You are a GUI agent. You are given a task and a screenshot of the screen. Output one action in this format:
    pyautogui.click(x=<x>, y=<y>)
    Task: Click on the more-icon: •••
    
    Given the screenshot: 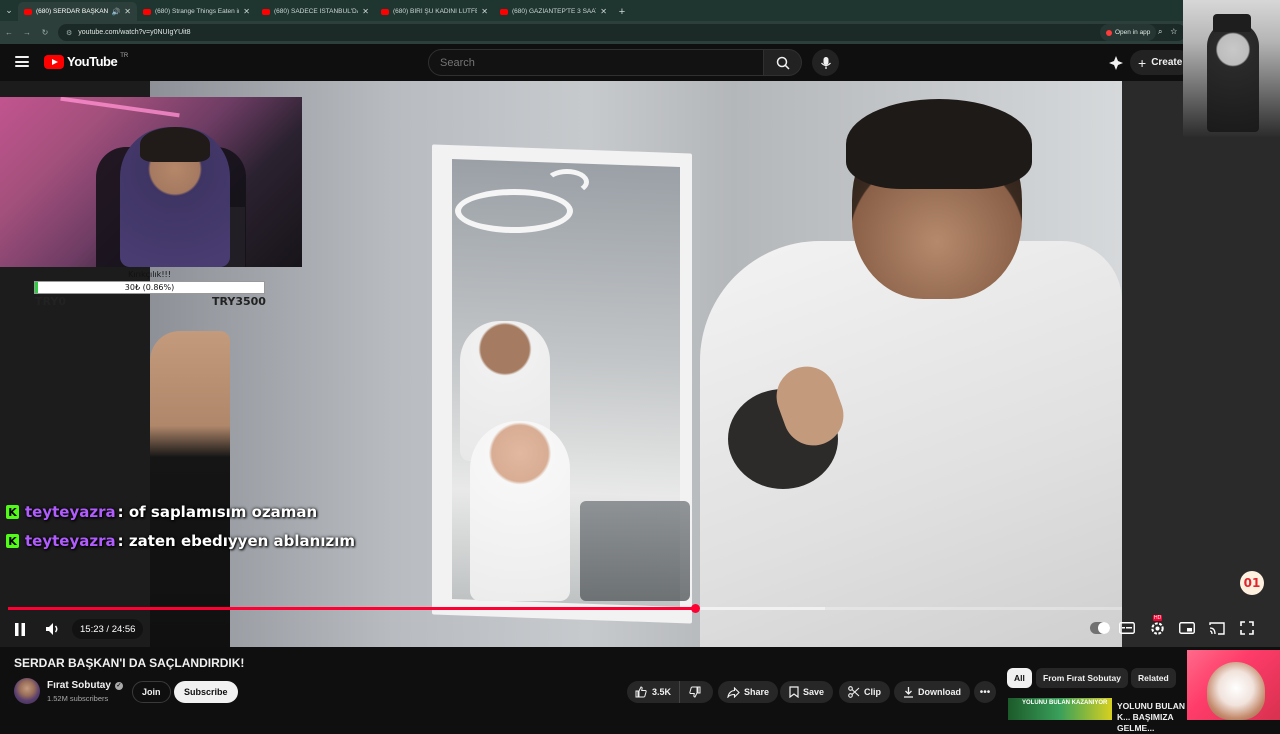 What is the action you would take?
    pyautogui.click(x=985, y=692)
    